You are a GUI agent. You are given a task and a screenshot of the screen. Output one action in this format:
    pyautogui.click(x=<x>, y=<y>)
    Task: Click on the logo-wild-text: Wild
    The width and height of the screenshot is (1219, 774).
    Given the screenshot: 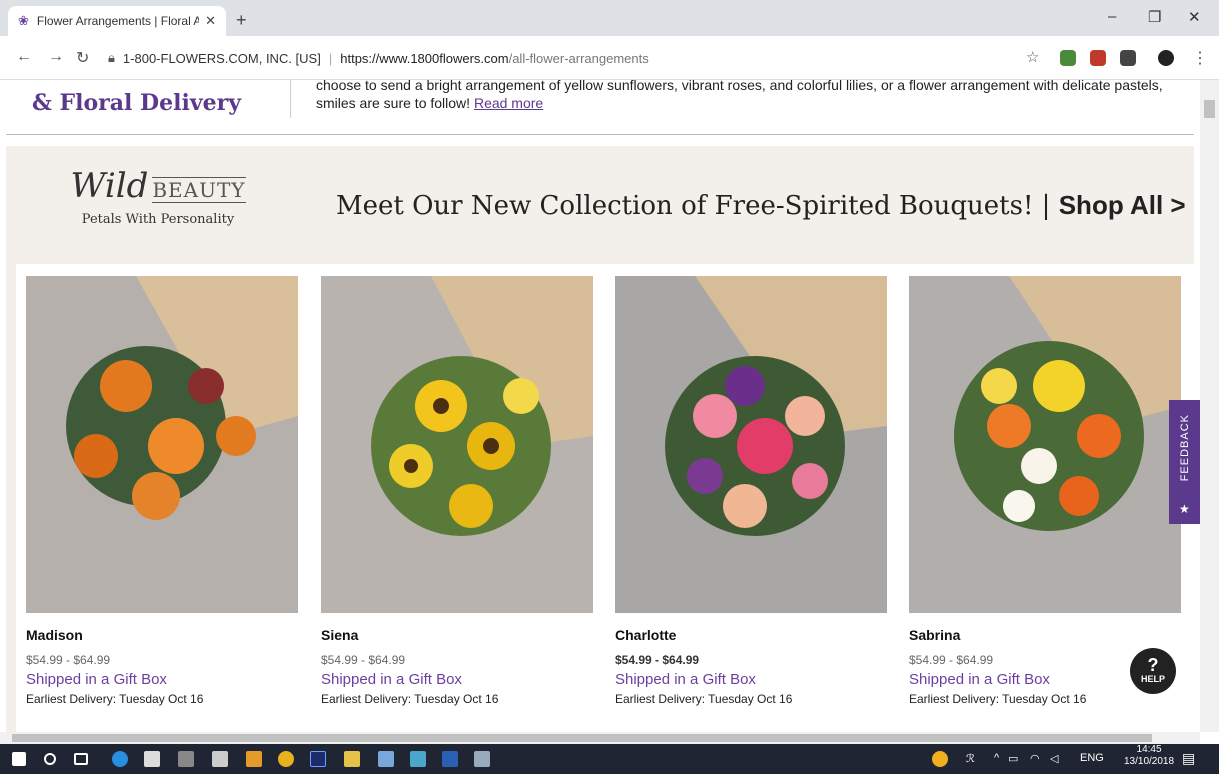 What is the action you would take?
    pyautogui.click(x=109, y=186)
    